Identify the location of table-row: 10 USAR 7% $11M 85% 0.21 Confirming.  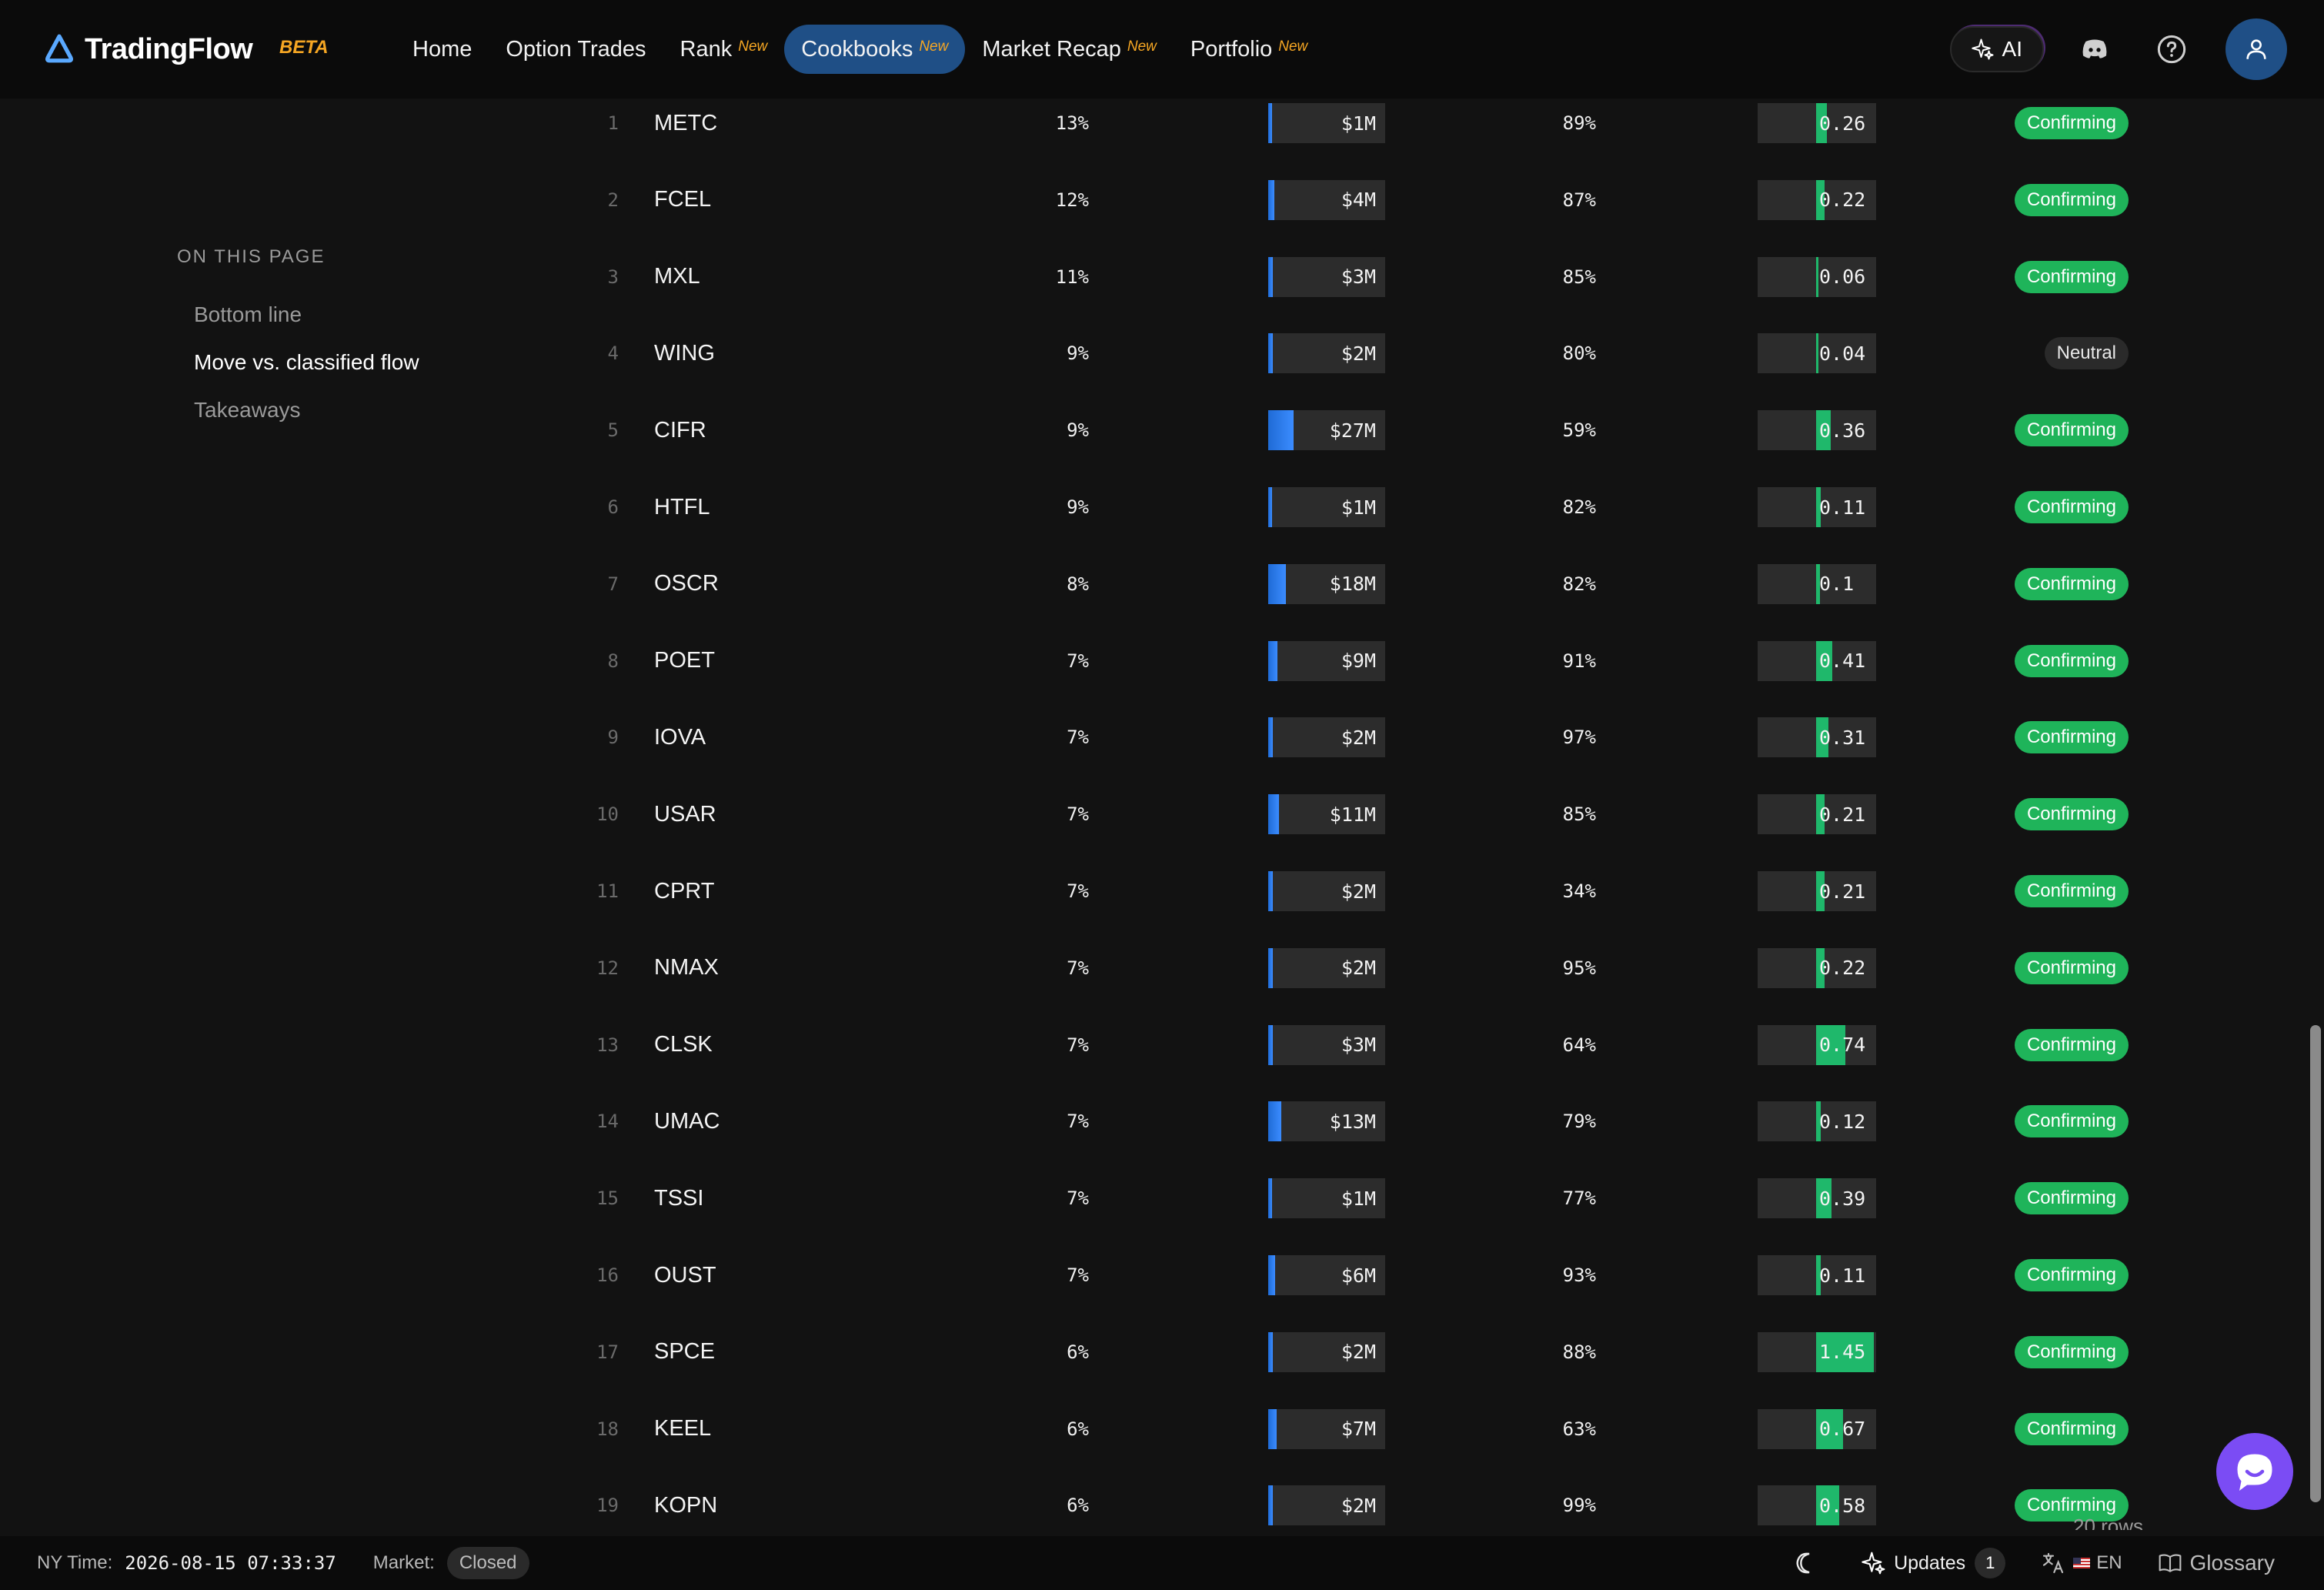
(1357, 814).